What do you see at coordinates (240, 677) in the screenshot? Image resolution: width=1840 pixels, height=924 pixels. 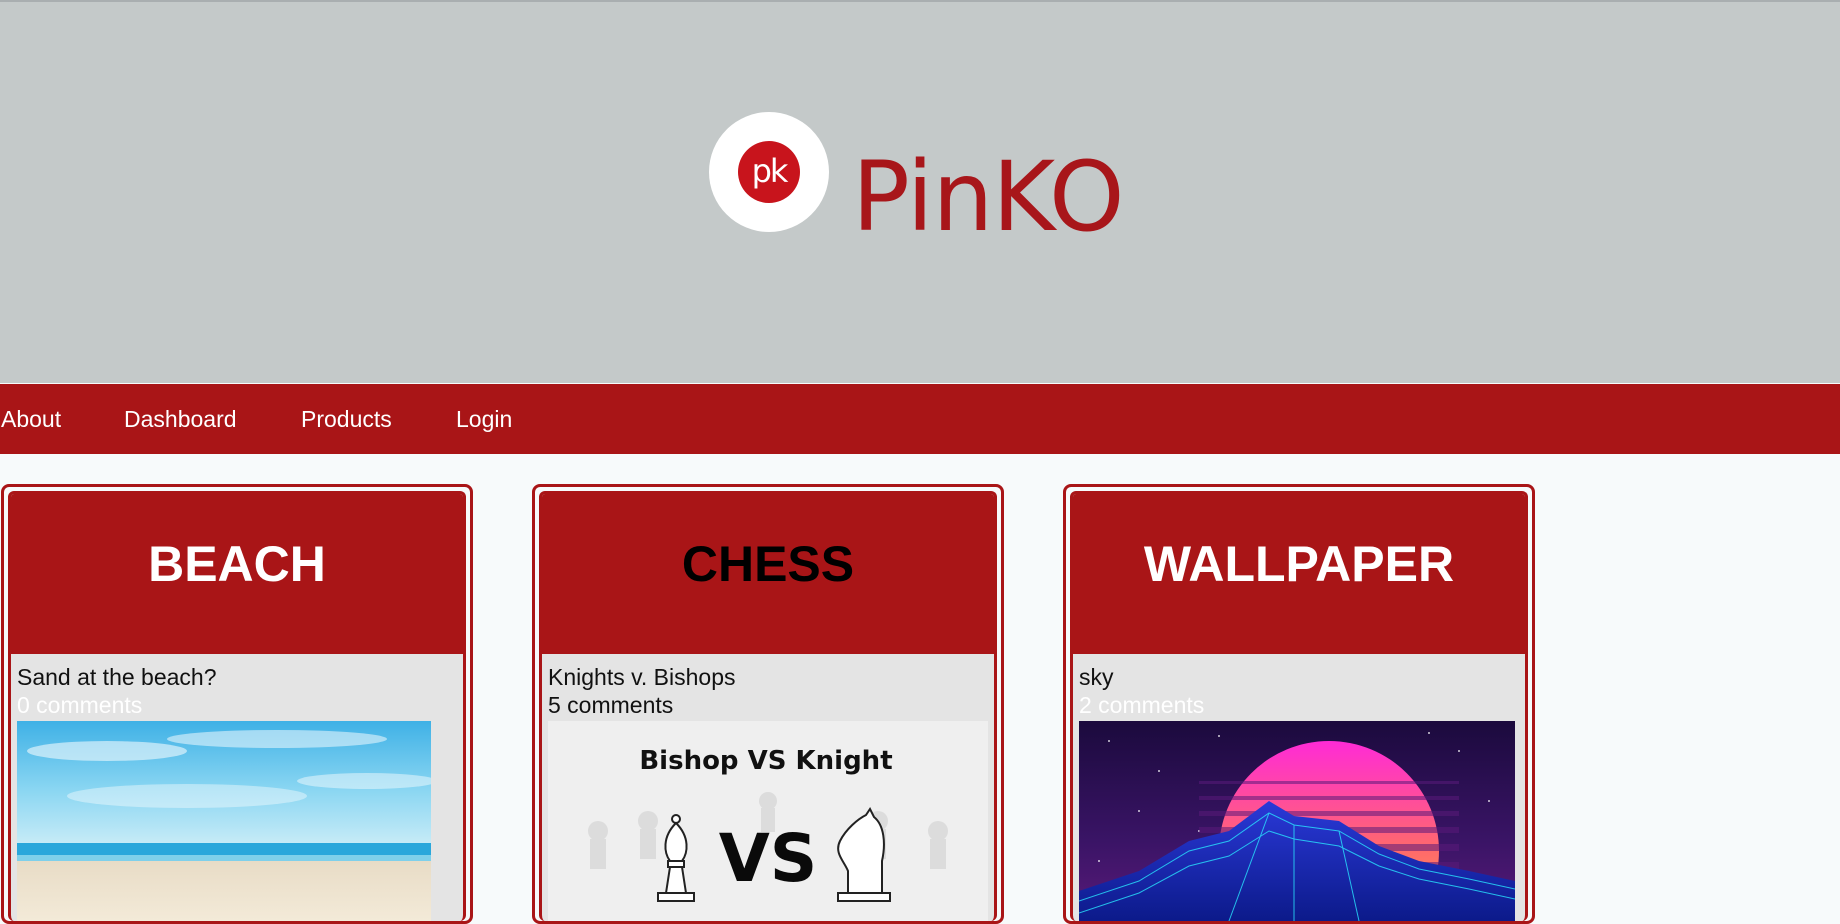 I see `card-title: Sand at the beach?` at bounding box center [240, 677].